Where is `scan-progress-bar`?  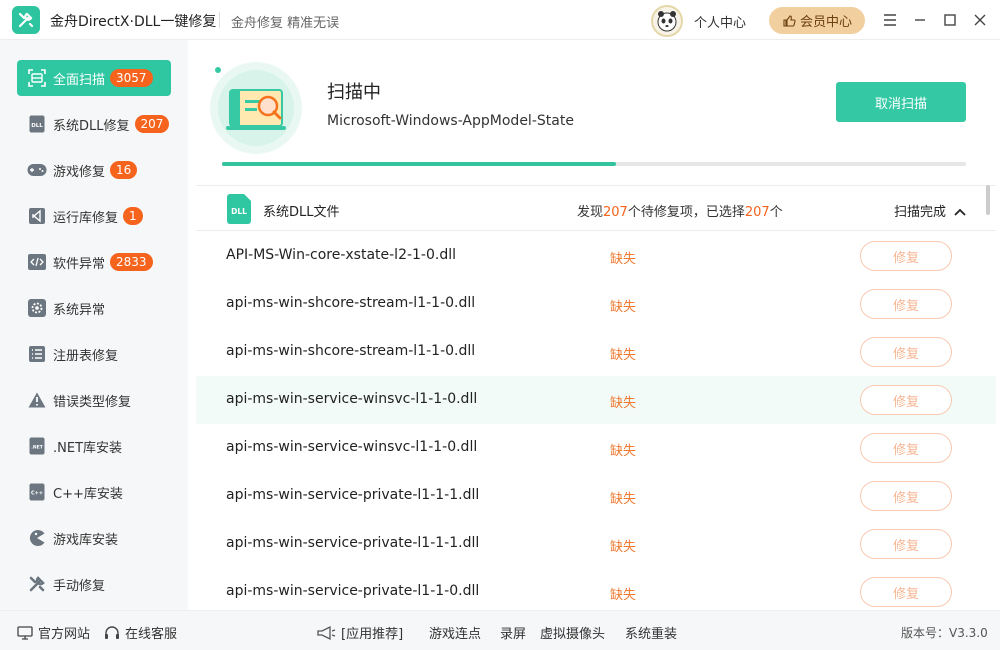 scan-progress-bar is located at coordinates (594, 164).